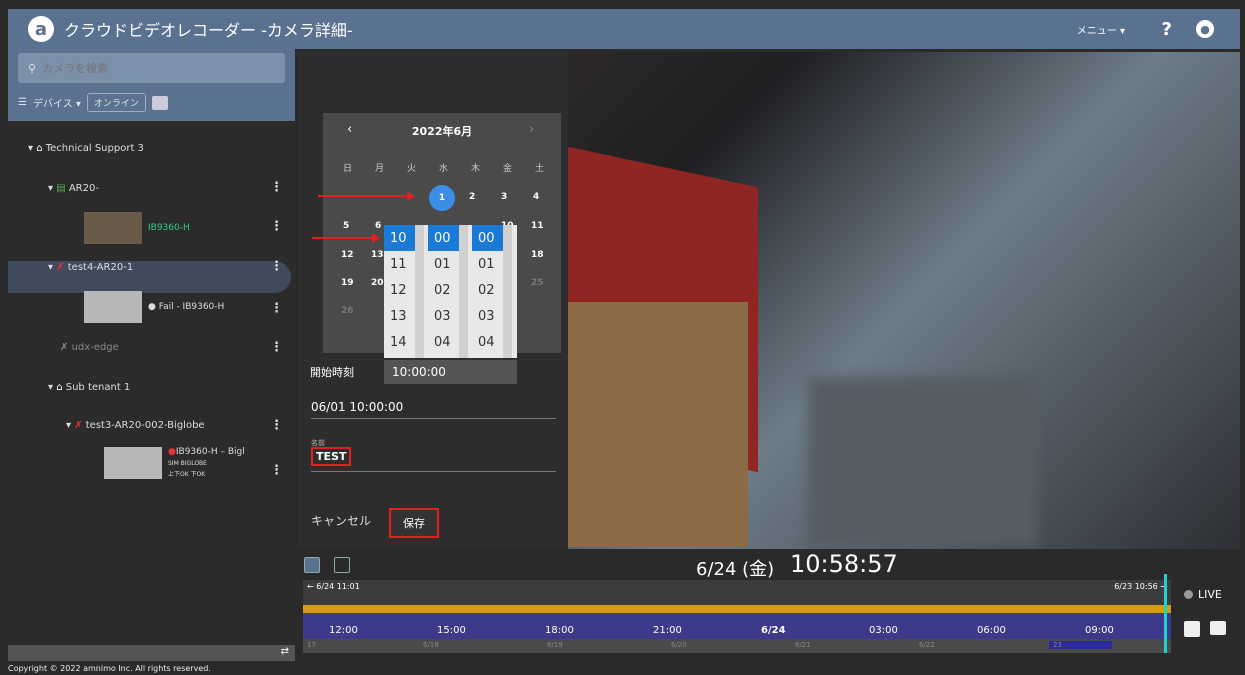 The height and width of the screenshot is (675, 1245). I want to click on timeline-hours-bar, so click(737, 626).